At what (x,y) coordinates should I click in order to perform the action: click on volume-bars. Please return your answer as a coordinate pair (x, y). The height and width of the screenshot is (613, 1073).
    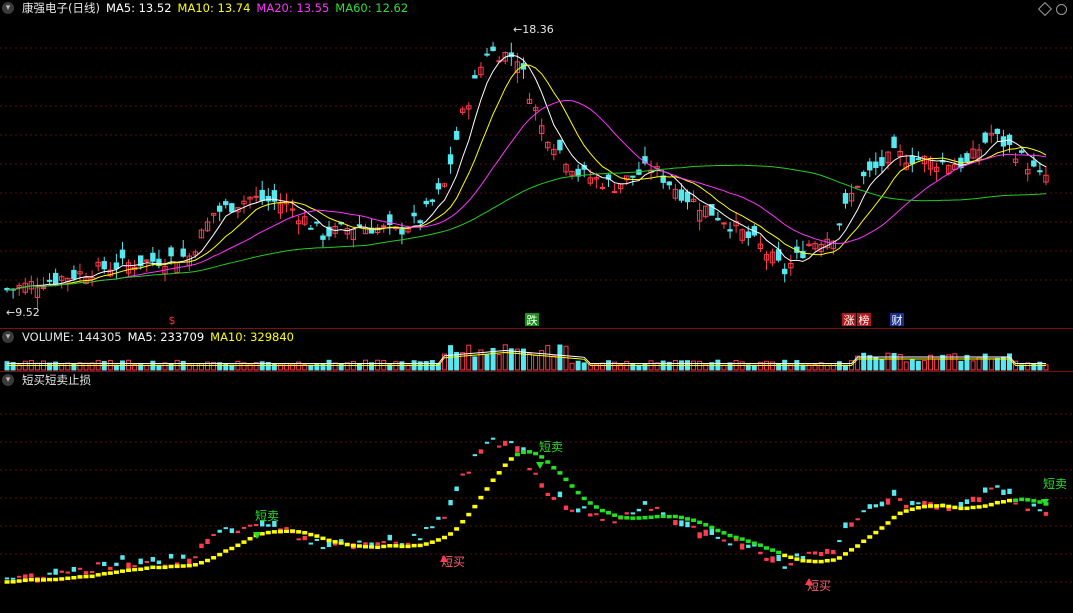
    Looking at the image, I should click on (536, 350).